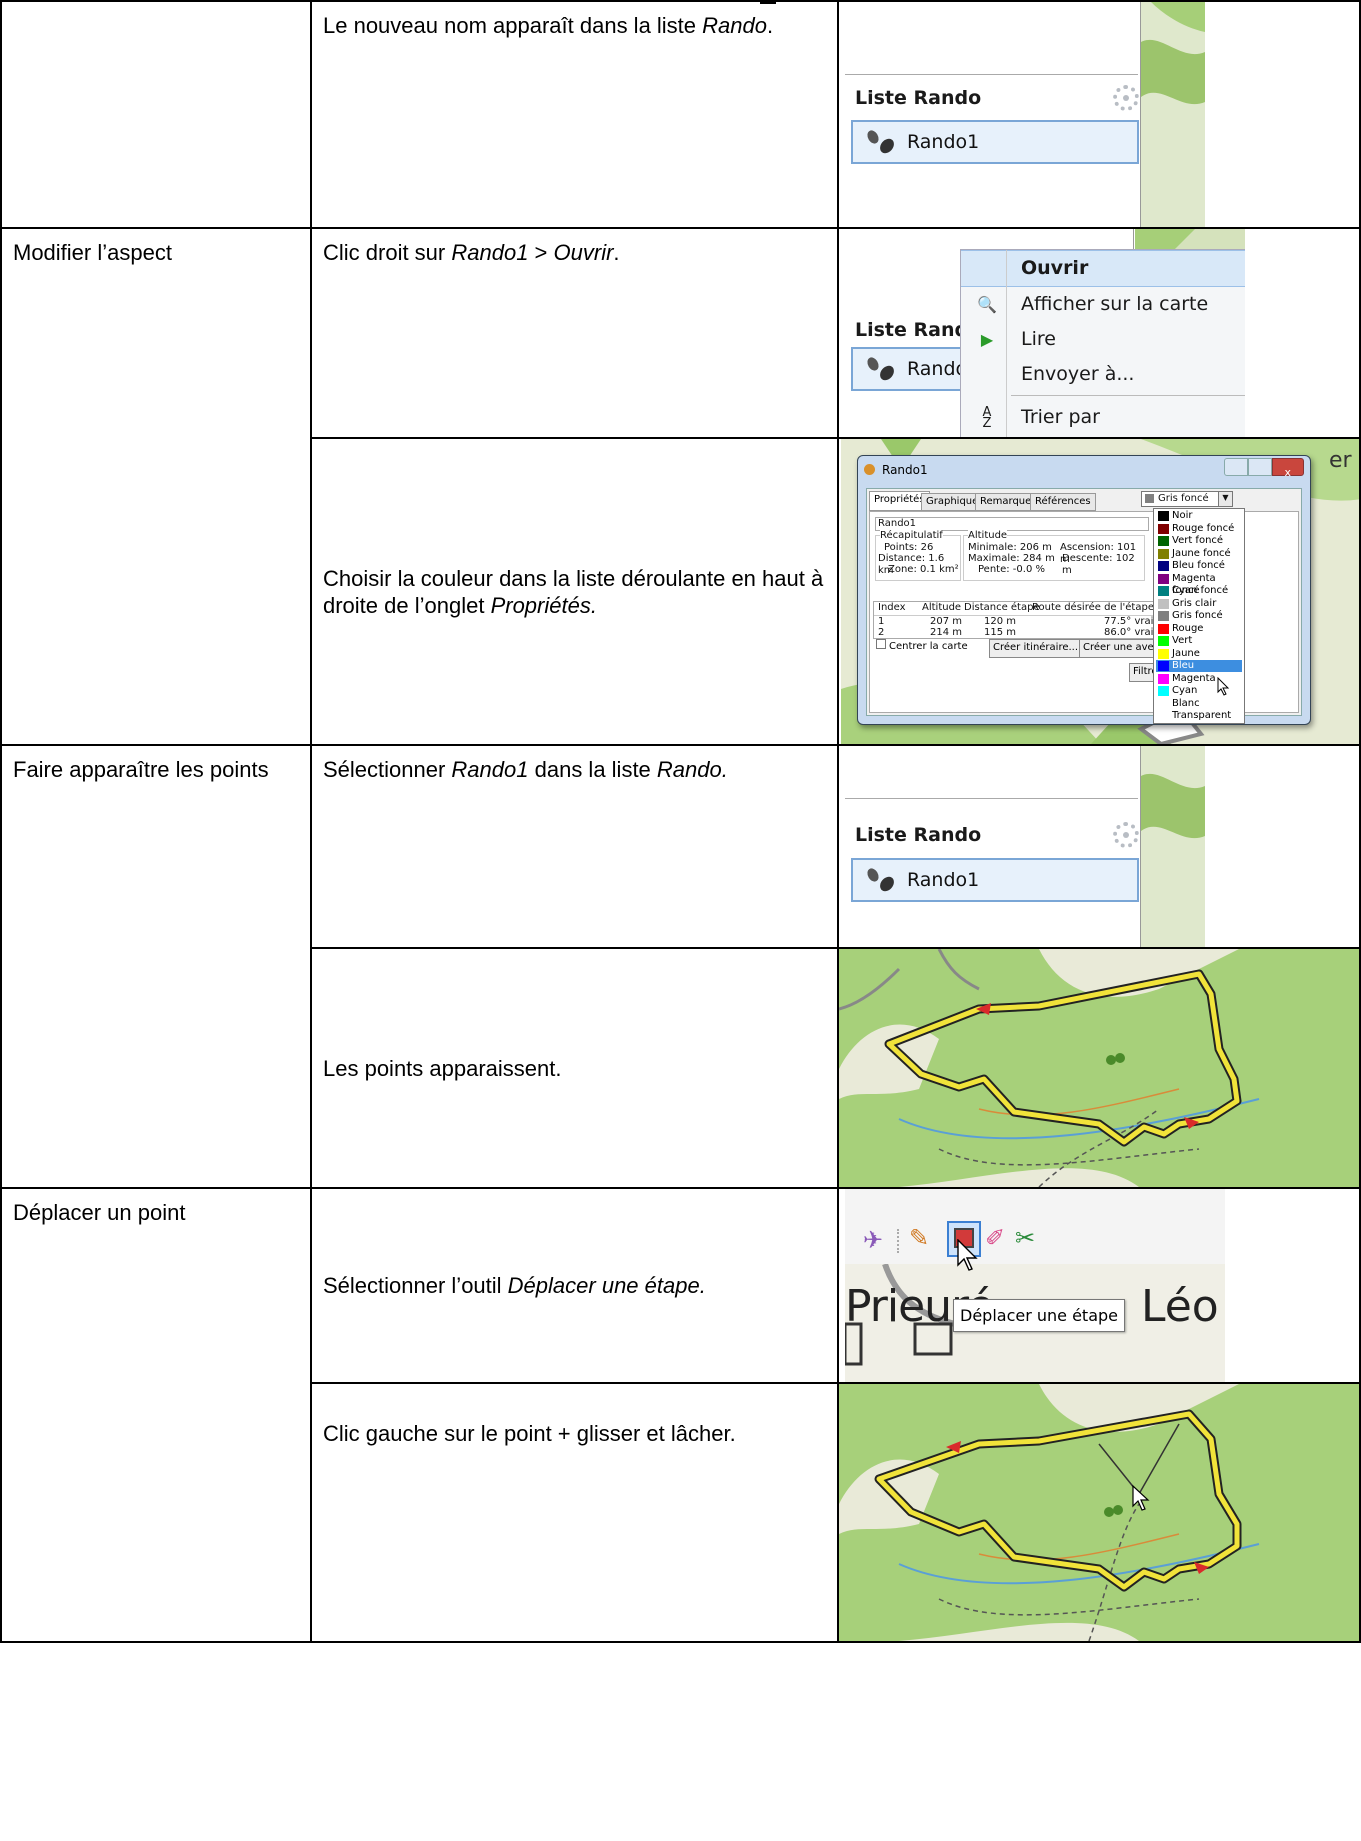  I want to click on close-icon: x, so click(1287, 468).